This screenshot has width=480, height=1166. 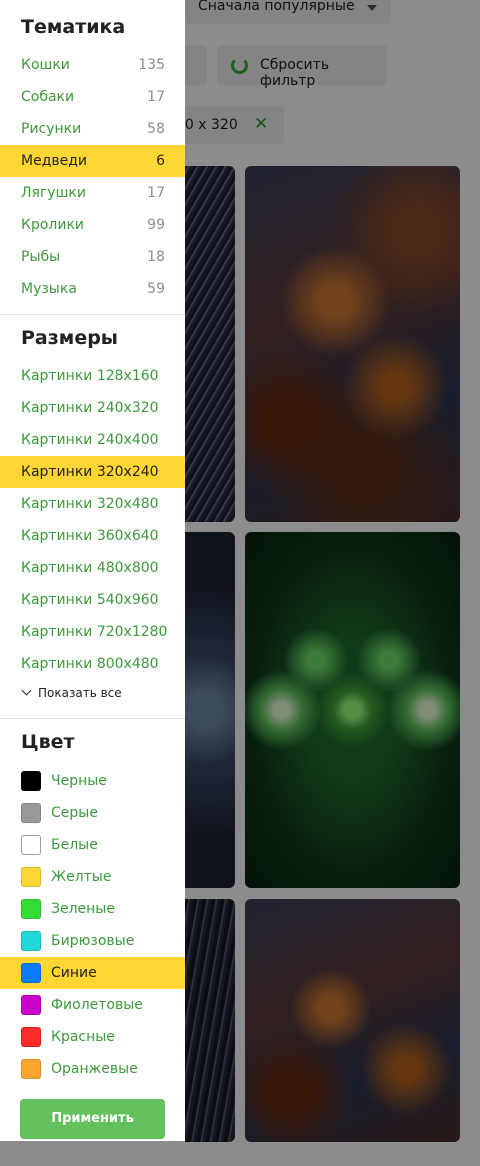 I want to click on size-item-label: Картинки 360x640, so click(x=90, y=536).